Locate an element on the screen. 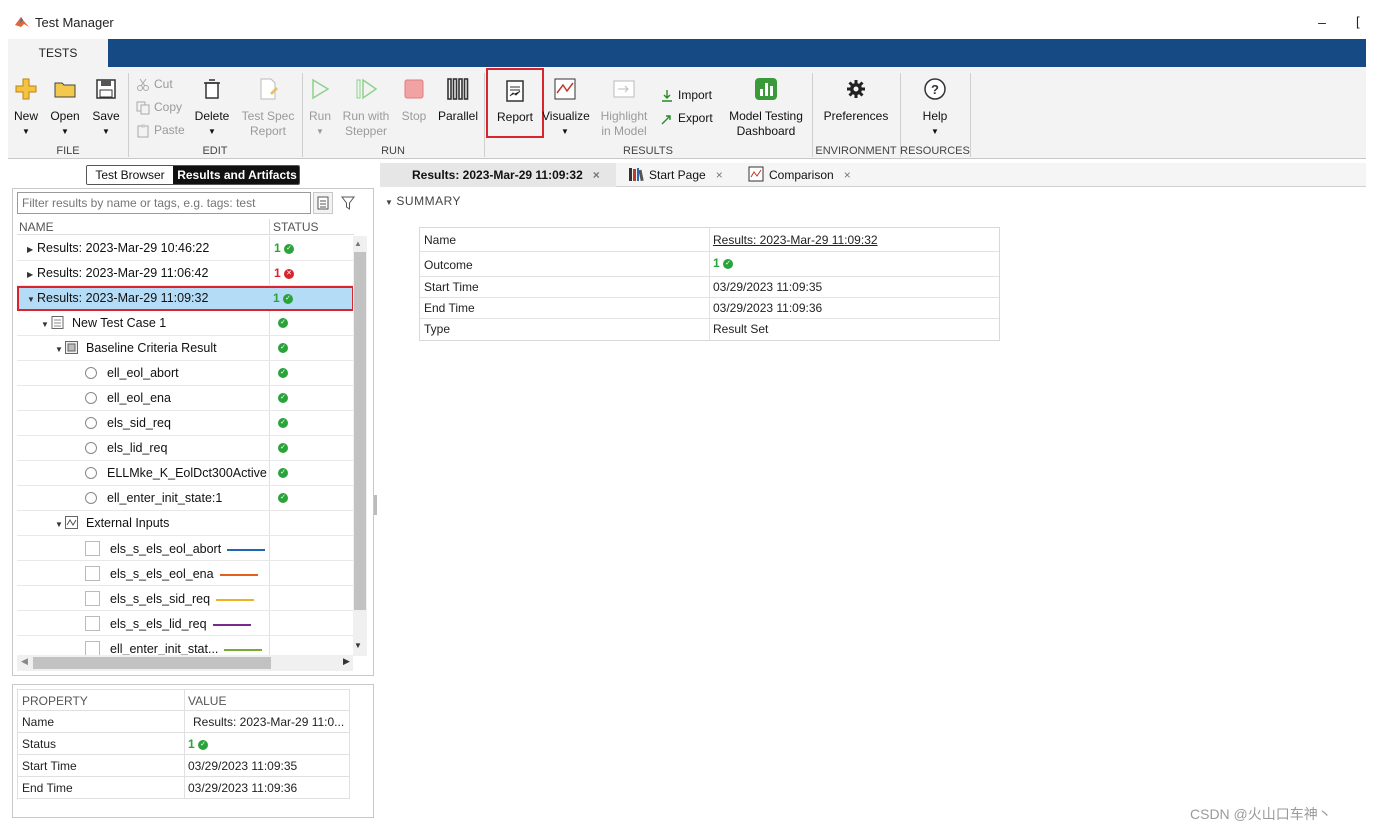 The image size is (1387, 832). test-spec-report-button: Test Spec Report is located at coordinates (268, 112).